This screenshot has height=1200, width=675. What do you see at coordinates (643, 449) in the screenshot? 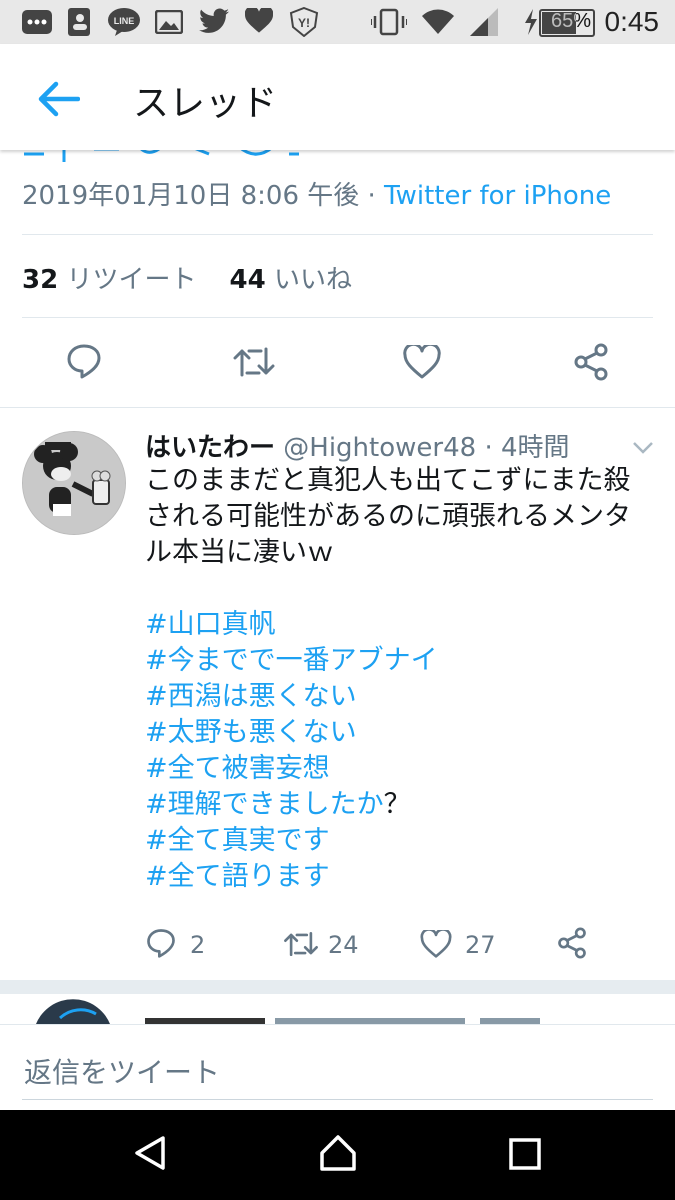
I see `chevron-down-icon` at bounding box center [643, 449].